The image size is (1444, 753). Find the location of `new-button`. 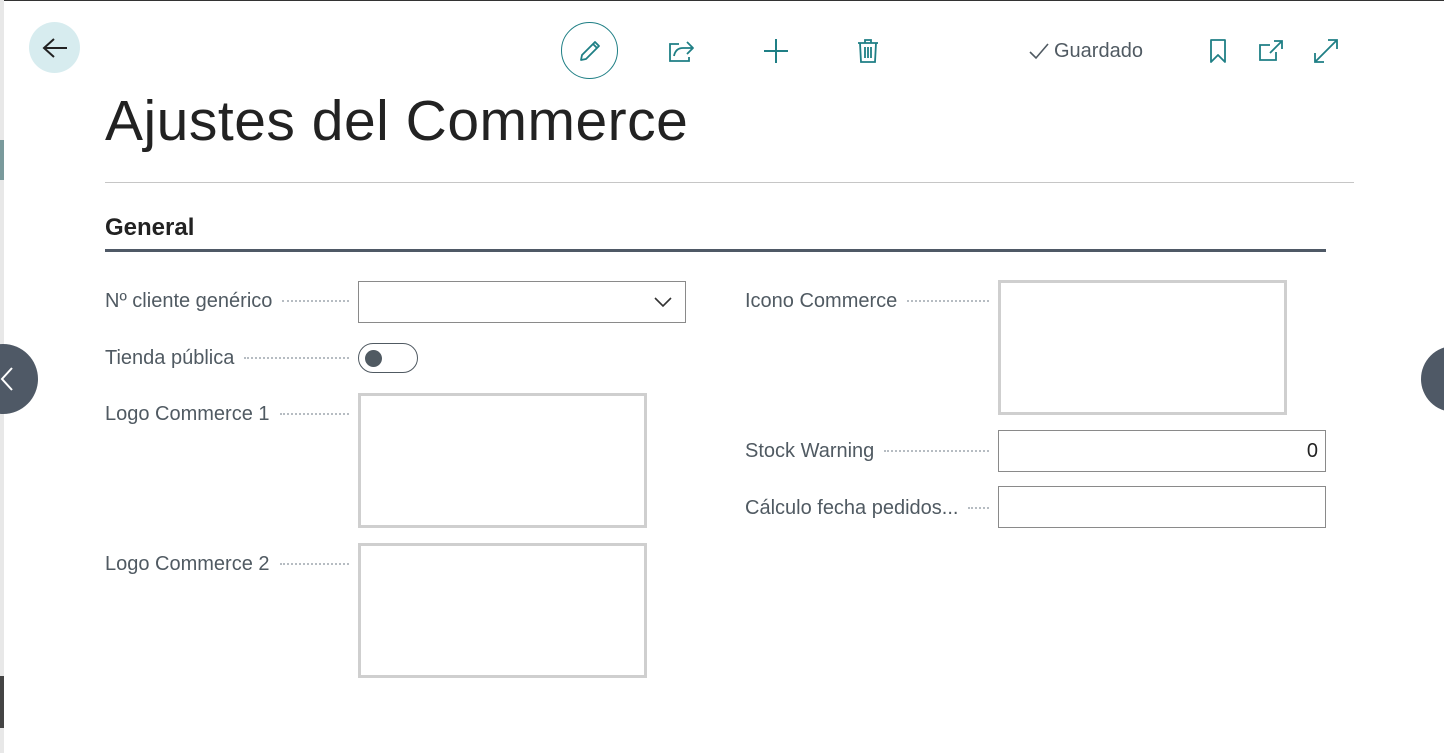

new-button is located at coordinates (776, 51).